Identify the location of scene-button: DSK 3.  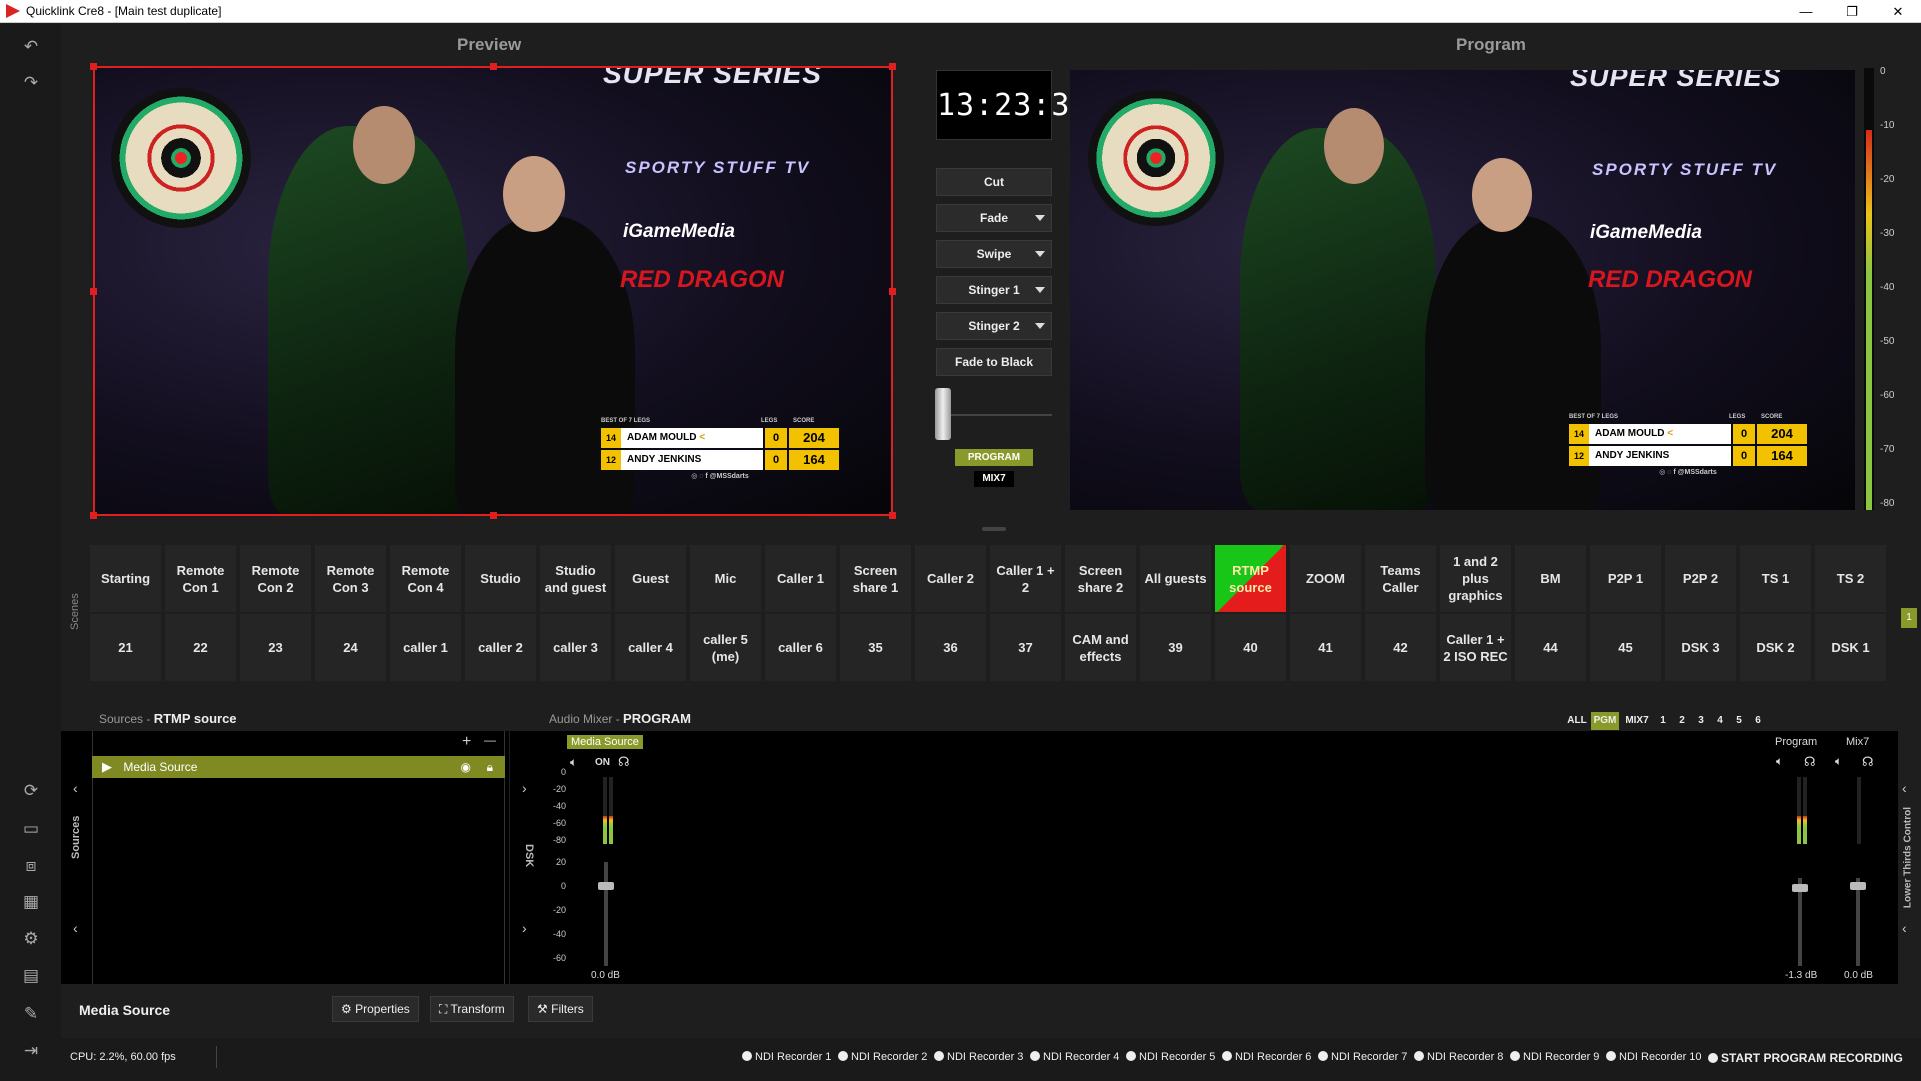
(1700, 647).